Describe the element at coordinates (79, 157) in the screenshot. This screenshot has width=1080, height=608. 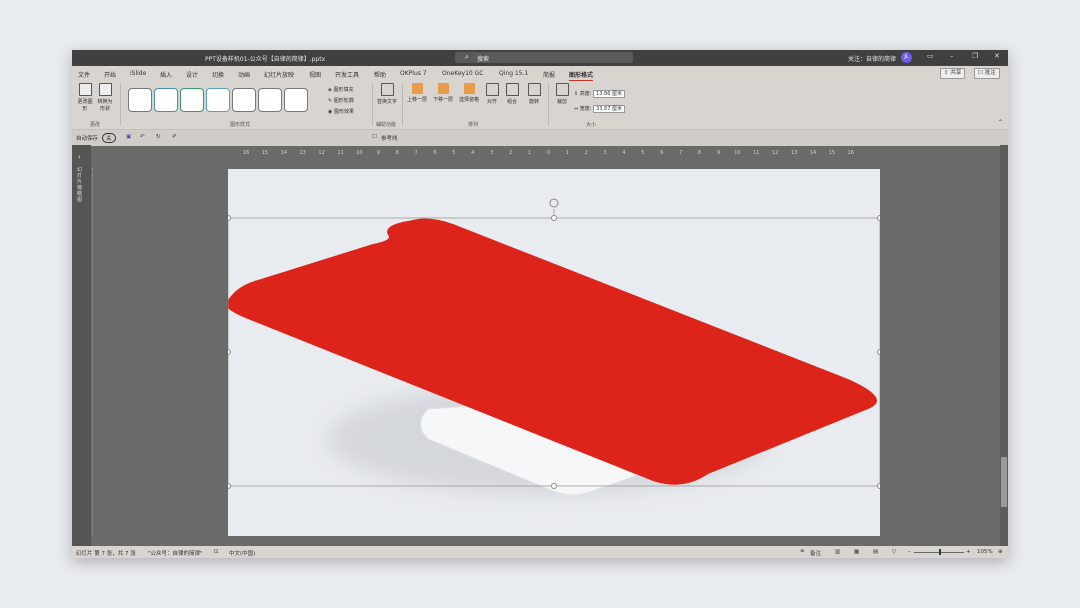
I see `expand-pane-icon: ›` at that location.